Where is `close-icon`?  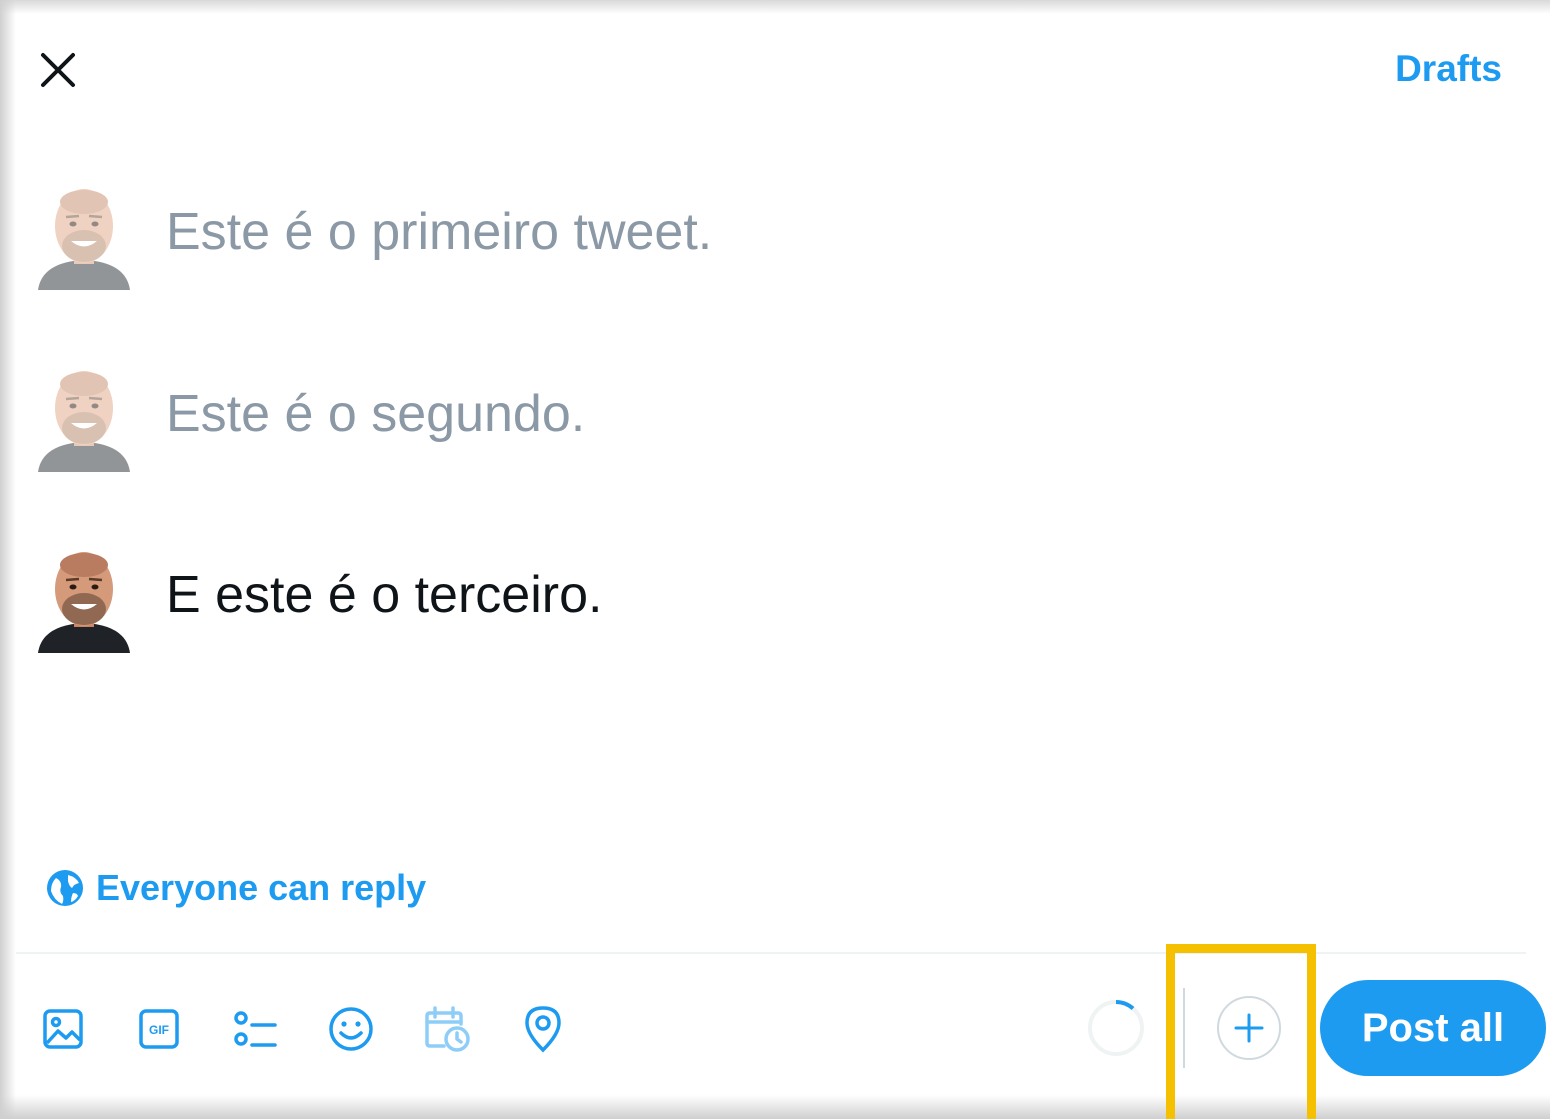 close-icon is located at coordinates (58, 70).